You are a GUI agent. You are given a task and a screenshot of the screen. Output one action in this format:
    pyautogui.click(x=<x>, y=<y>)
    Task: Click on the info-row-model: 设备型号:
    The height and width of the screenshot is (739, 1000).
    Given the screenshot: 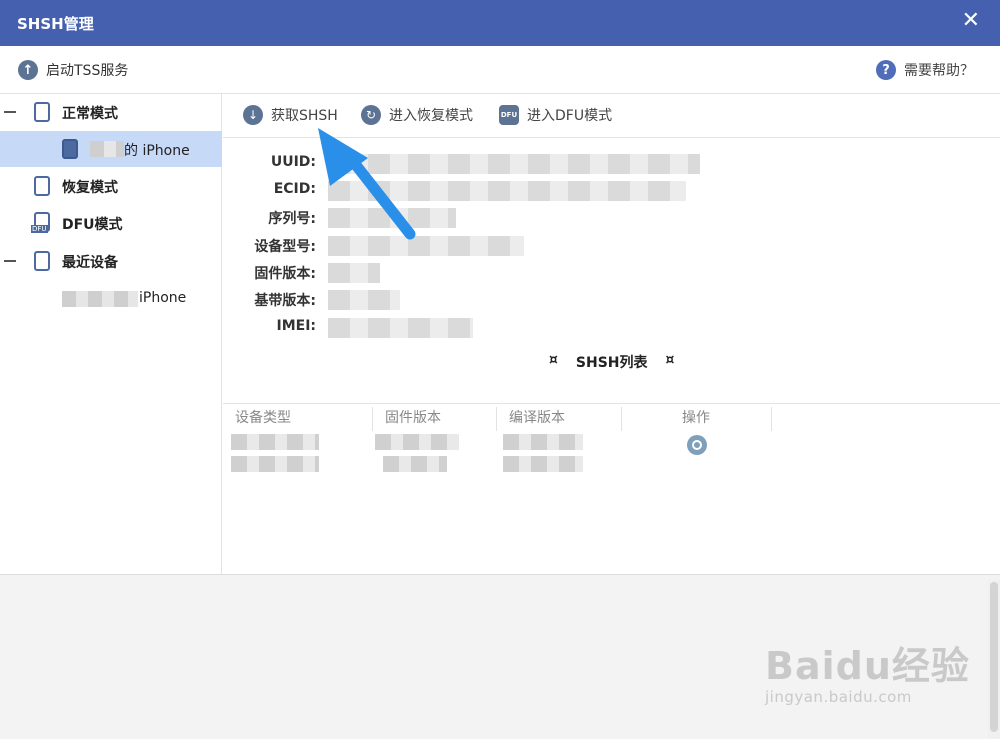 What is the action you would take?
    pyautogui.click(x=611, y=245)
    